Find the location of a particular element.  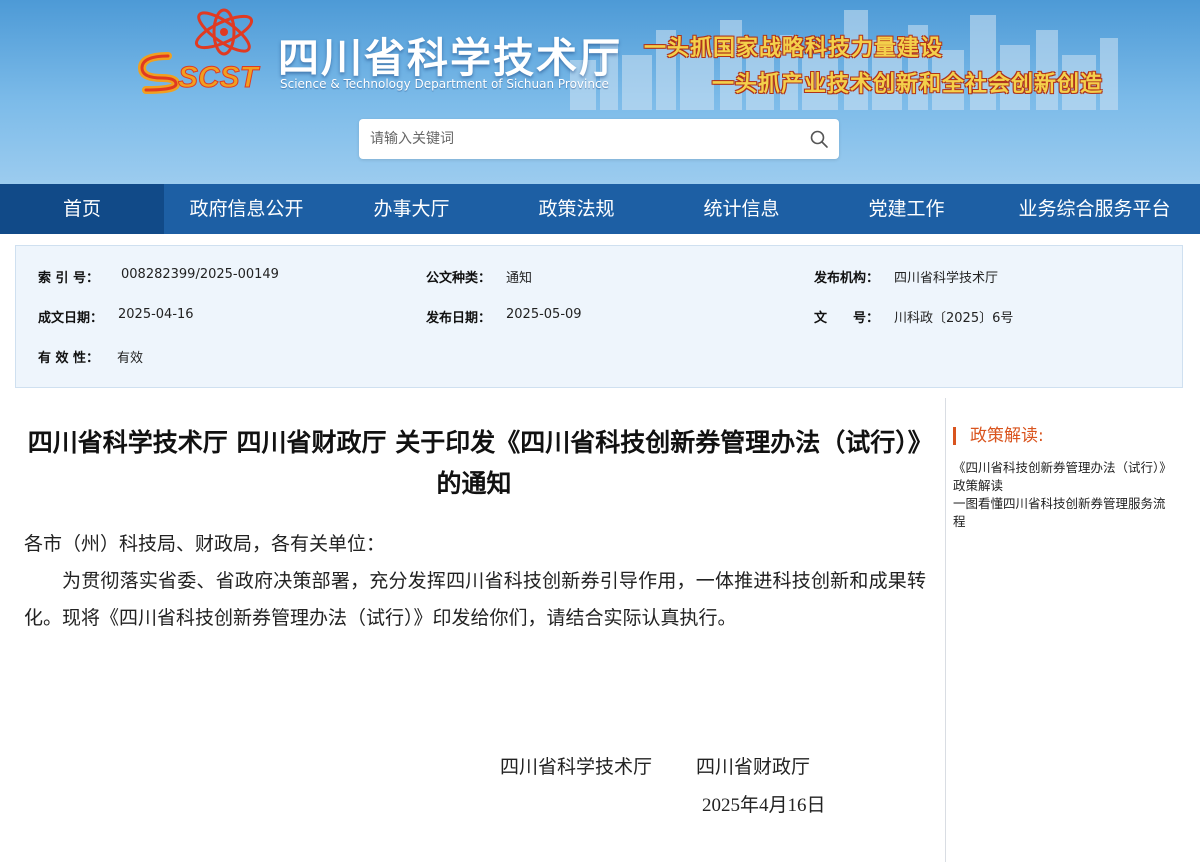

publish-date-label: 发布日期： is located at coordinates (459, 318).